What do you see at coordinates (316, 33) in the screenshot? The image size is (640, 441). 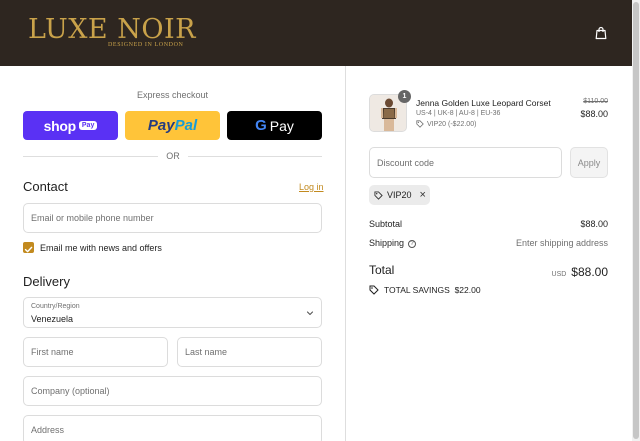 I see `site-header: LUXE NOIR DESIGNED IN LONDON` at bounding box center [316, 33].